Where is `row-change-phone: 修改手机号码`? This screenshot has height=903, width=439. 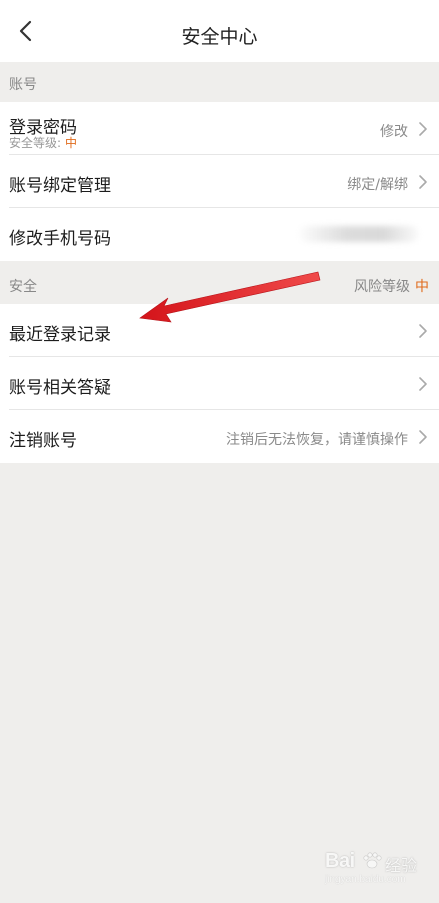 row-change-phone: 修改手机号码 is located at coordinates (219, 234).